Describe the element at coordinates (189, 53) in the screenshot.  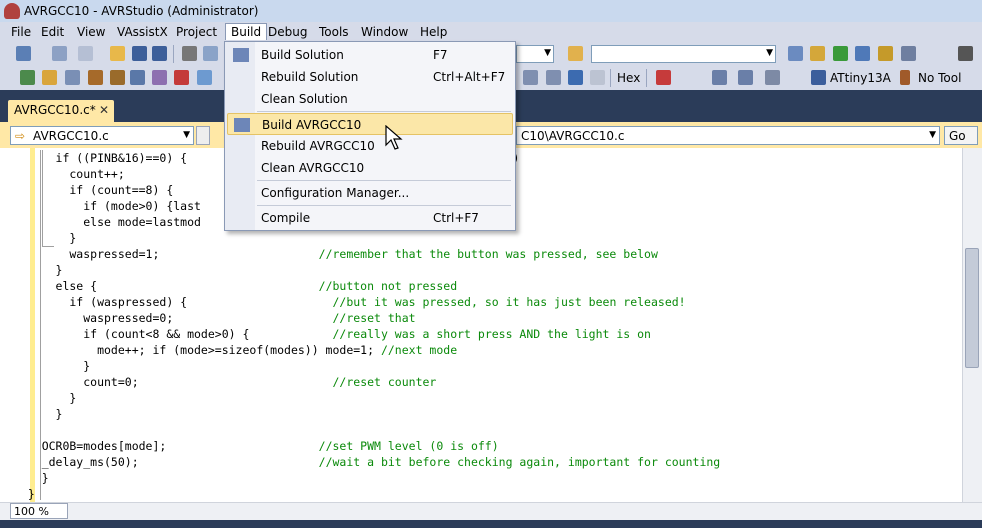
I see `cut-icon` at that location.